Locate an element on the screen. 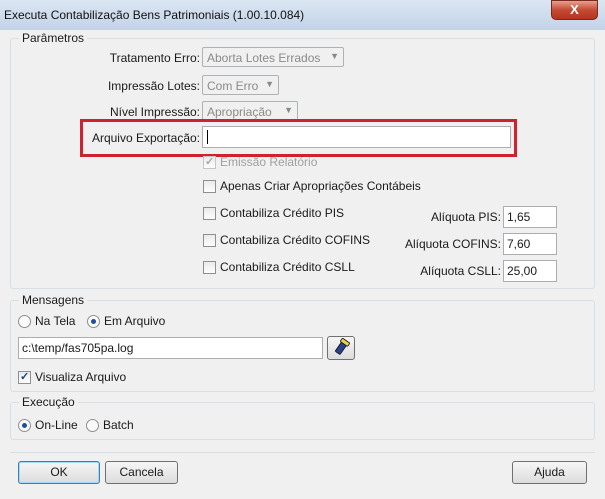 This screenshot has width=605, height=499. cancela-button: Cancela is located at coordinates (141, 472).